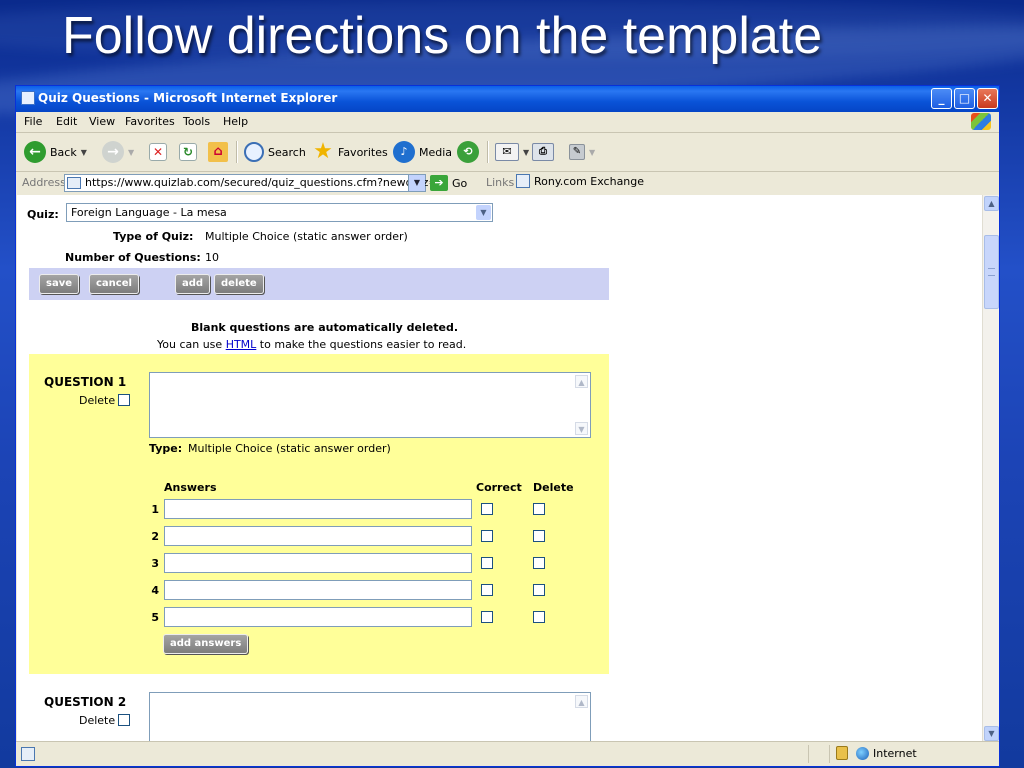 The width and height of the screenshot is (1024, 768). I want to click on back-label: Back, so click(63, 152).